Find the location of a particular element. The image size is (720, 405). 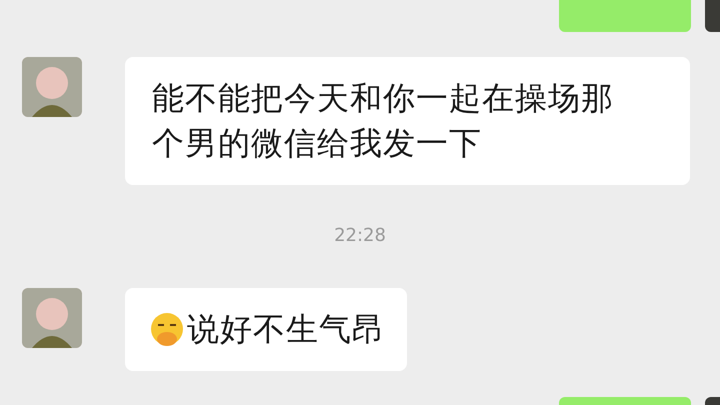

timestamp: 22:28 is located at coordinates (360, 235).